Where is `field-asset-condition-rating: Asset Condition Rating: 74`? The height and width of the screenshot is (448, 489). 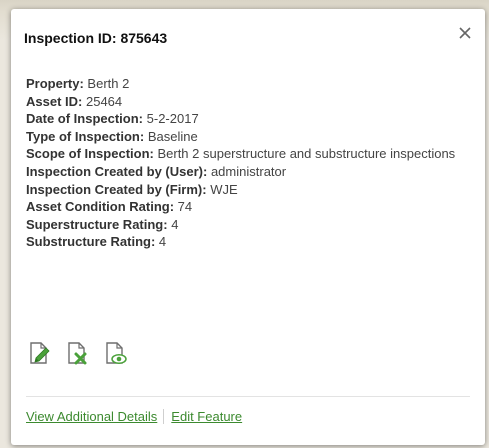 field-asset-condition-rating: Asset Condition Rating: 74 is located at coordinates (248, 207).